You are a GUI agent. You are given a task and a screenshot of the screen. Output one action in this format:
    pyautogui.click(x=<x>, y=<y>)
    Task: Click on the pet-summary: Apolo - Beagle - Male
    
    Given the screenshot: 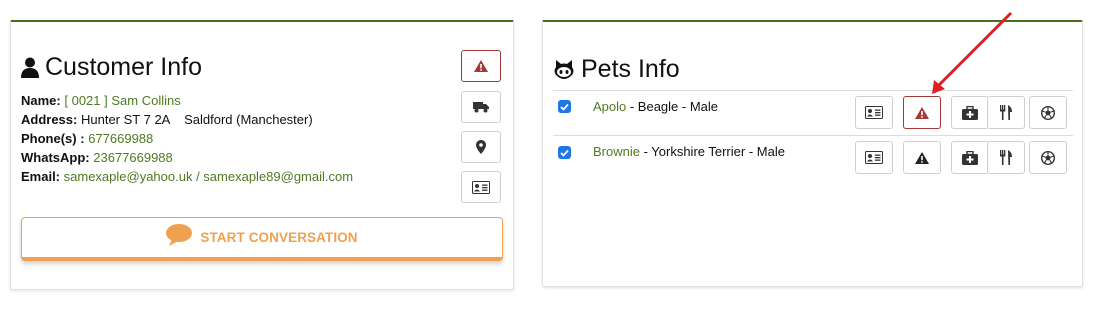 What is the action you would take?
    pyautogui.click(x=655, y=106)
    